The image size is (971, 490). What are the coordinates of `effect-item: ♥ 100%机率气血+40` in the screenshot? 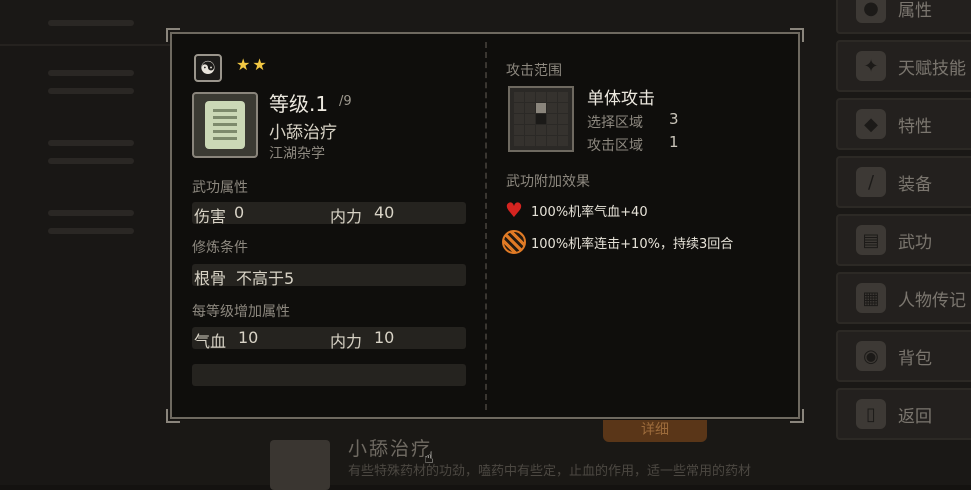 It's located at (575, 210).